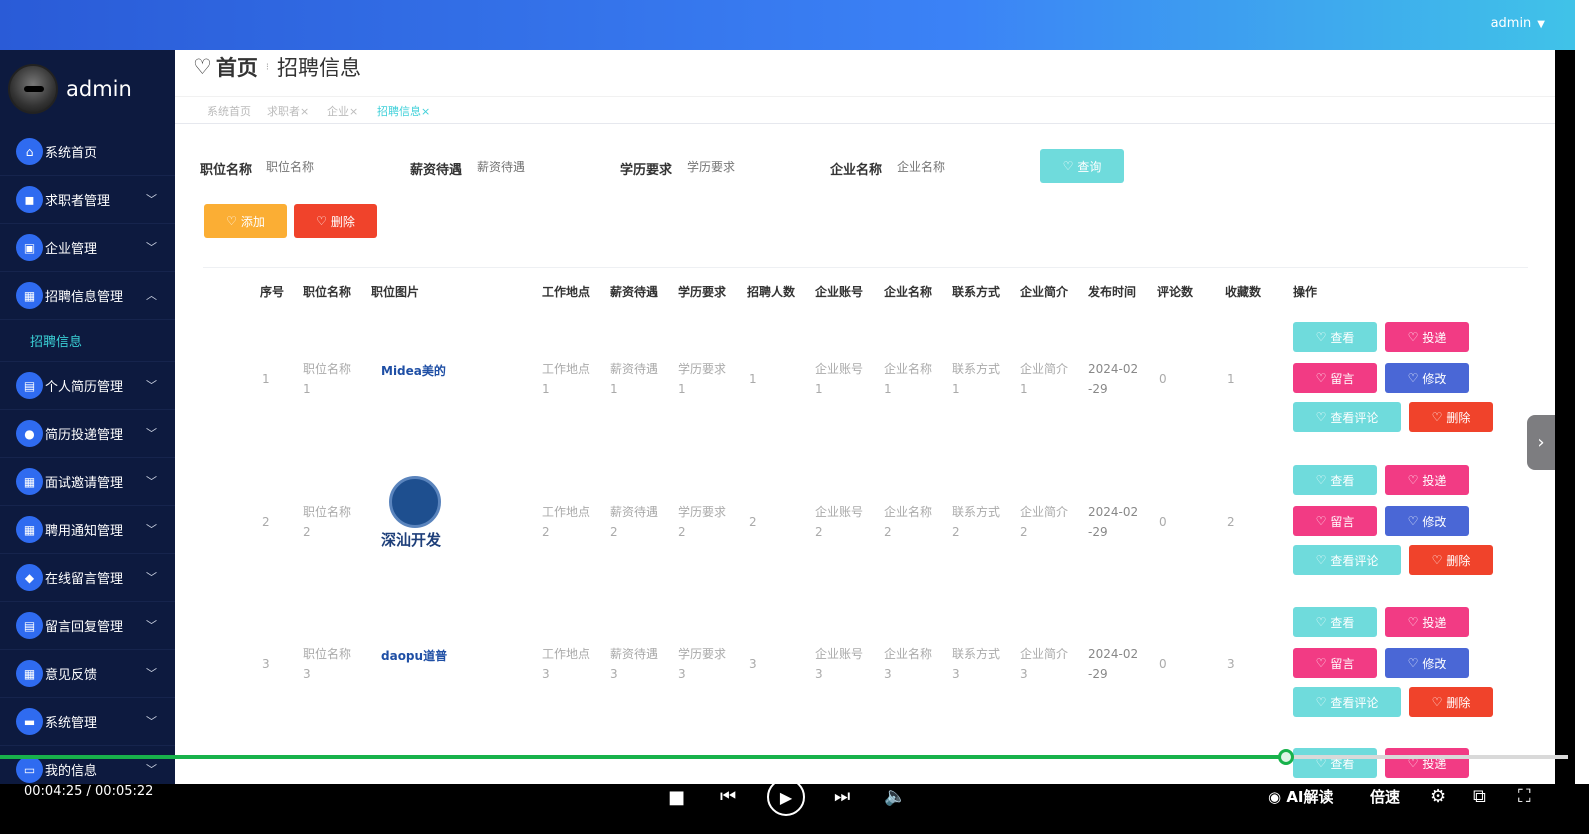 This screenshot has width=1589, height=834. I want to click on add-button: ♡ 添加, so click(245, 221).